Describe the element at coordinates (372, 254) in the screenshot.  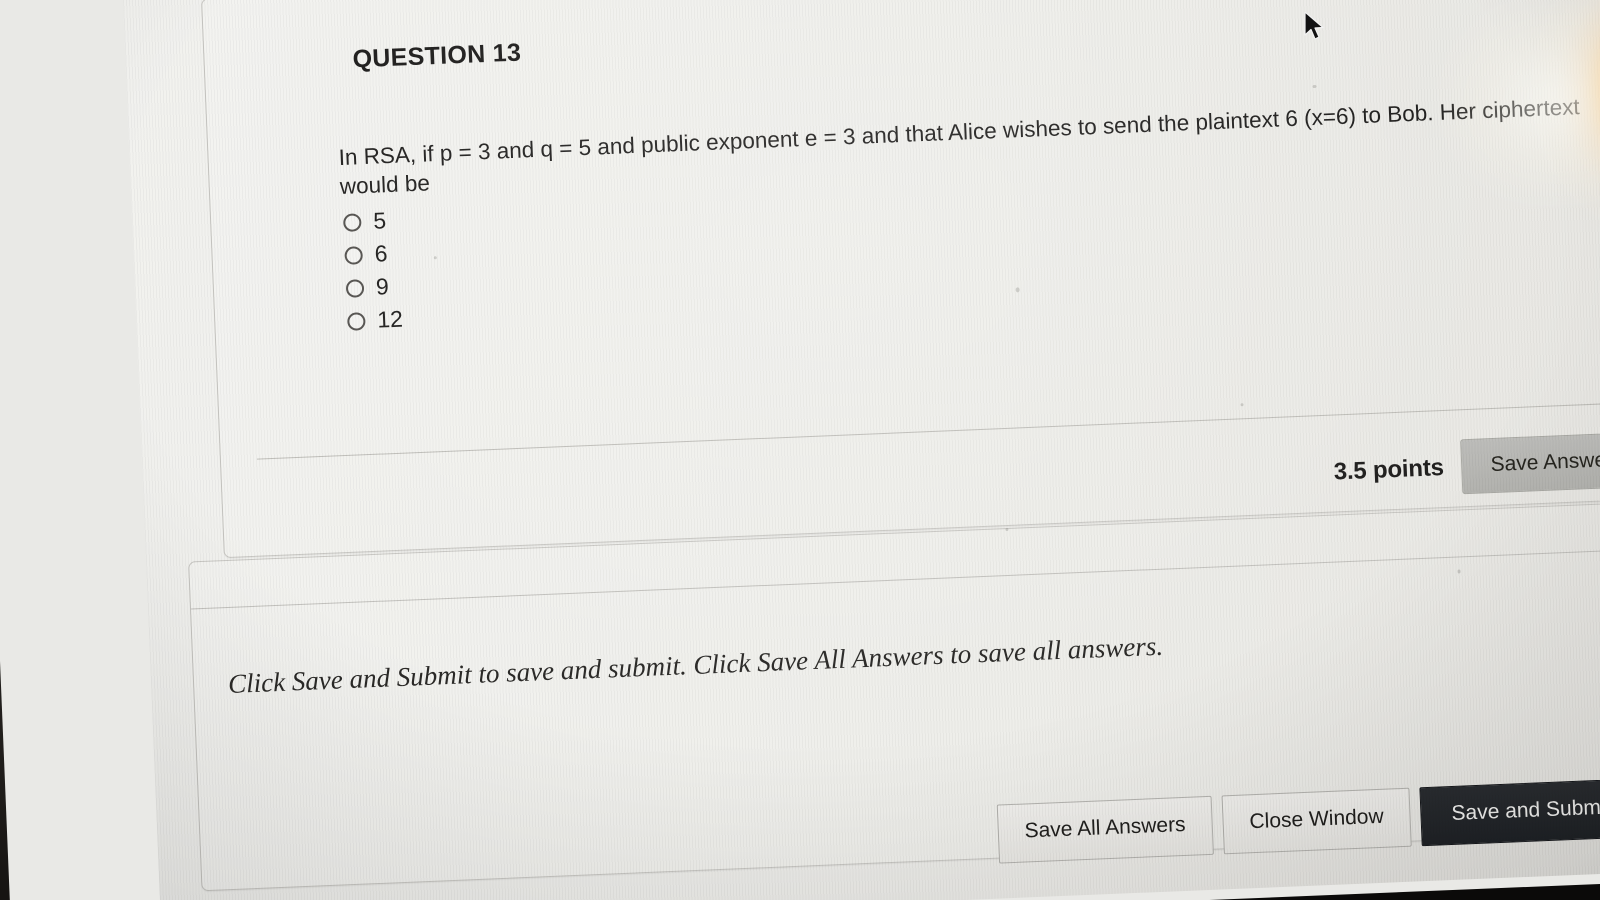
I see `answer-option: 6` at that location.